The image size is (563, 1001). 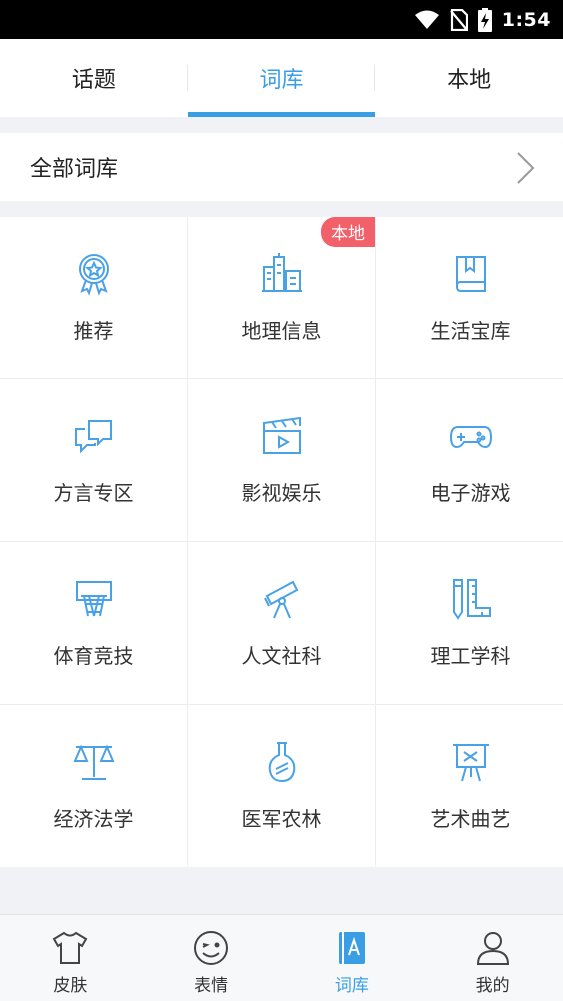 I want to click on nav-label: 词库, so click(x=351, y=986).